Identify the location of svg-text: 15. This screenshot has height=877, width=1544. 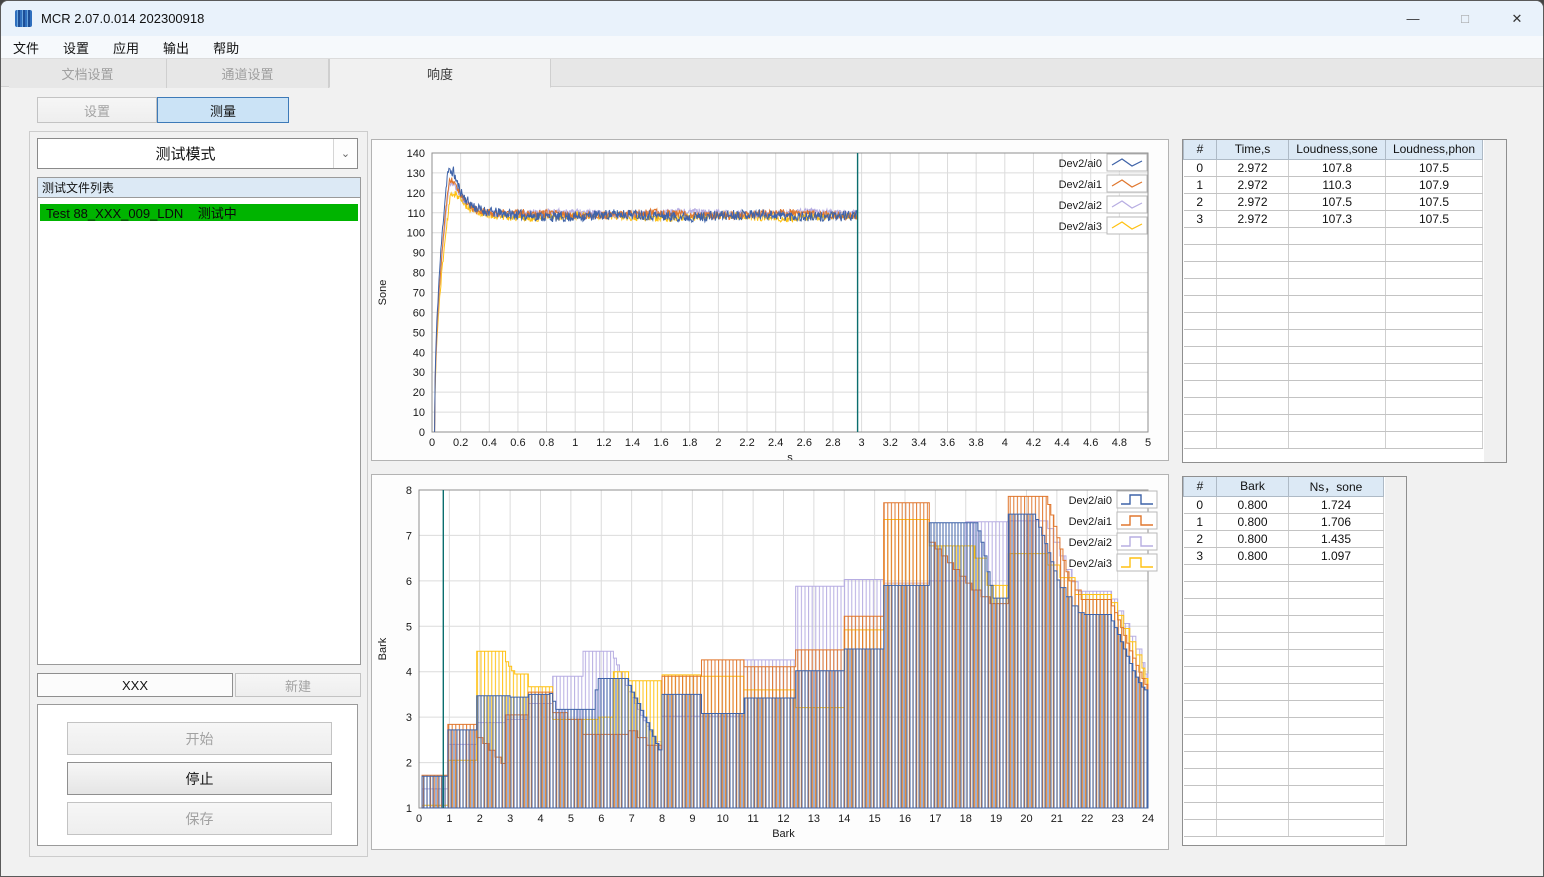
(875, 819).